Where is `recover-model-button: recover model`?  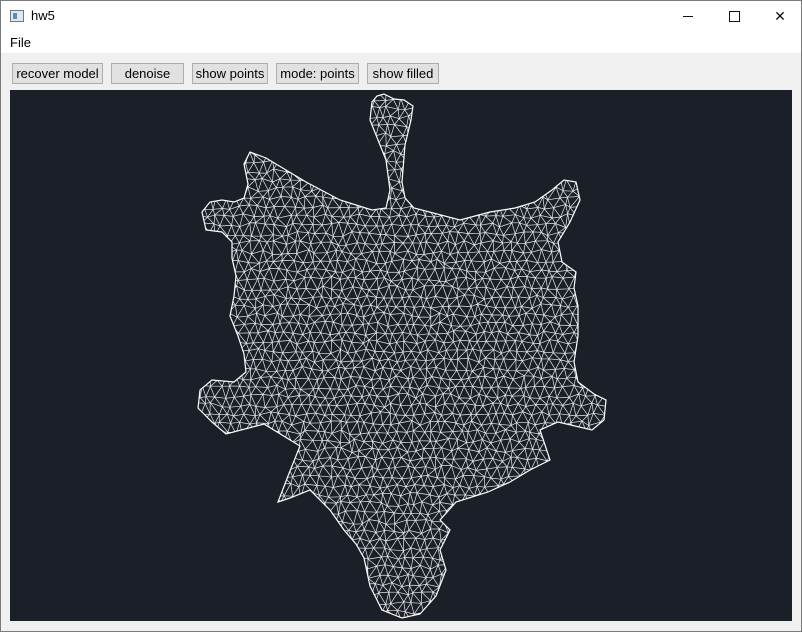
recover-model-button: recover model is located at coordinates (57, 73).